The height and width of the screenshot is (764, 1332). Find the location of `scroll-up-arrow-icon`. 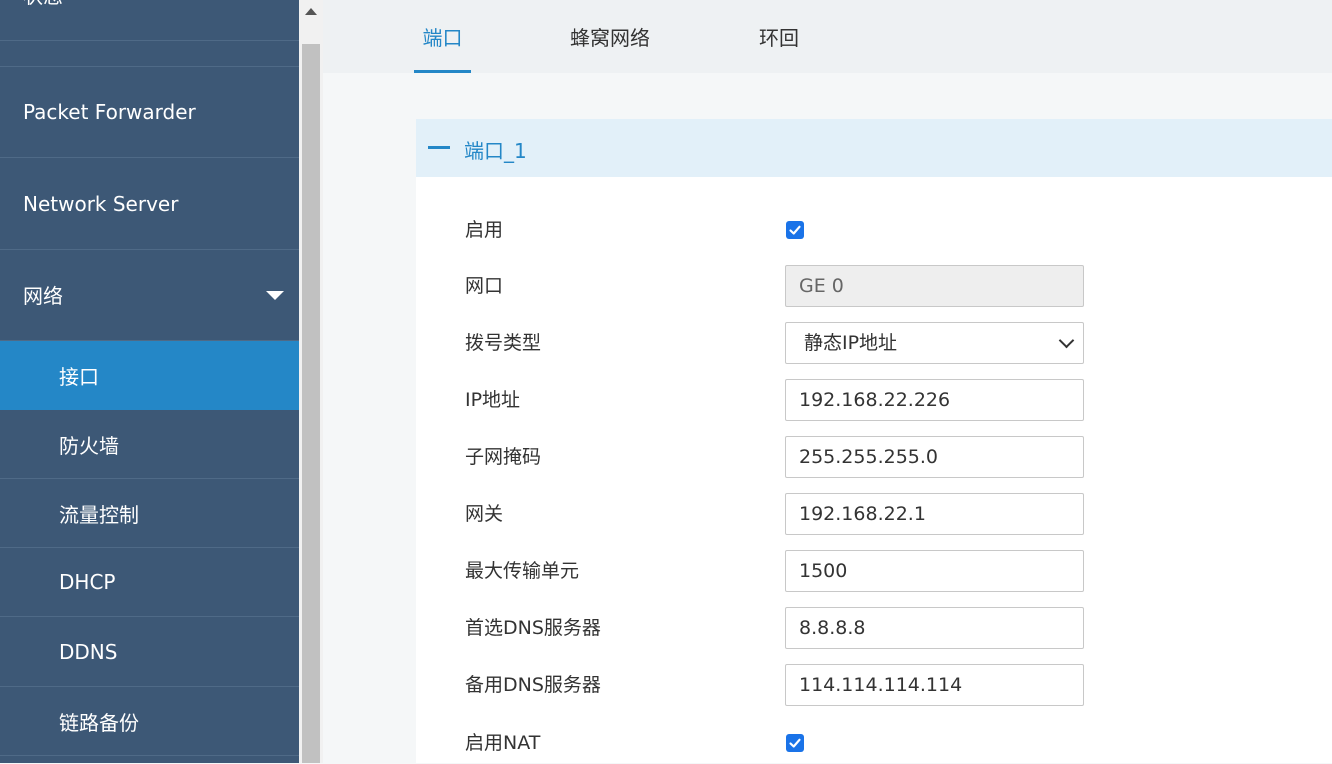

scroll-up-arrow-icon is located at coordinates (311, 11).